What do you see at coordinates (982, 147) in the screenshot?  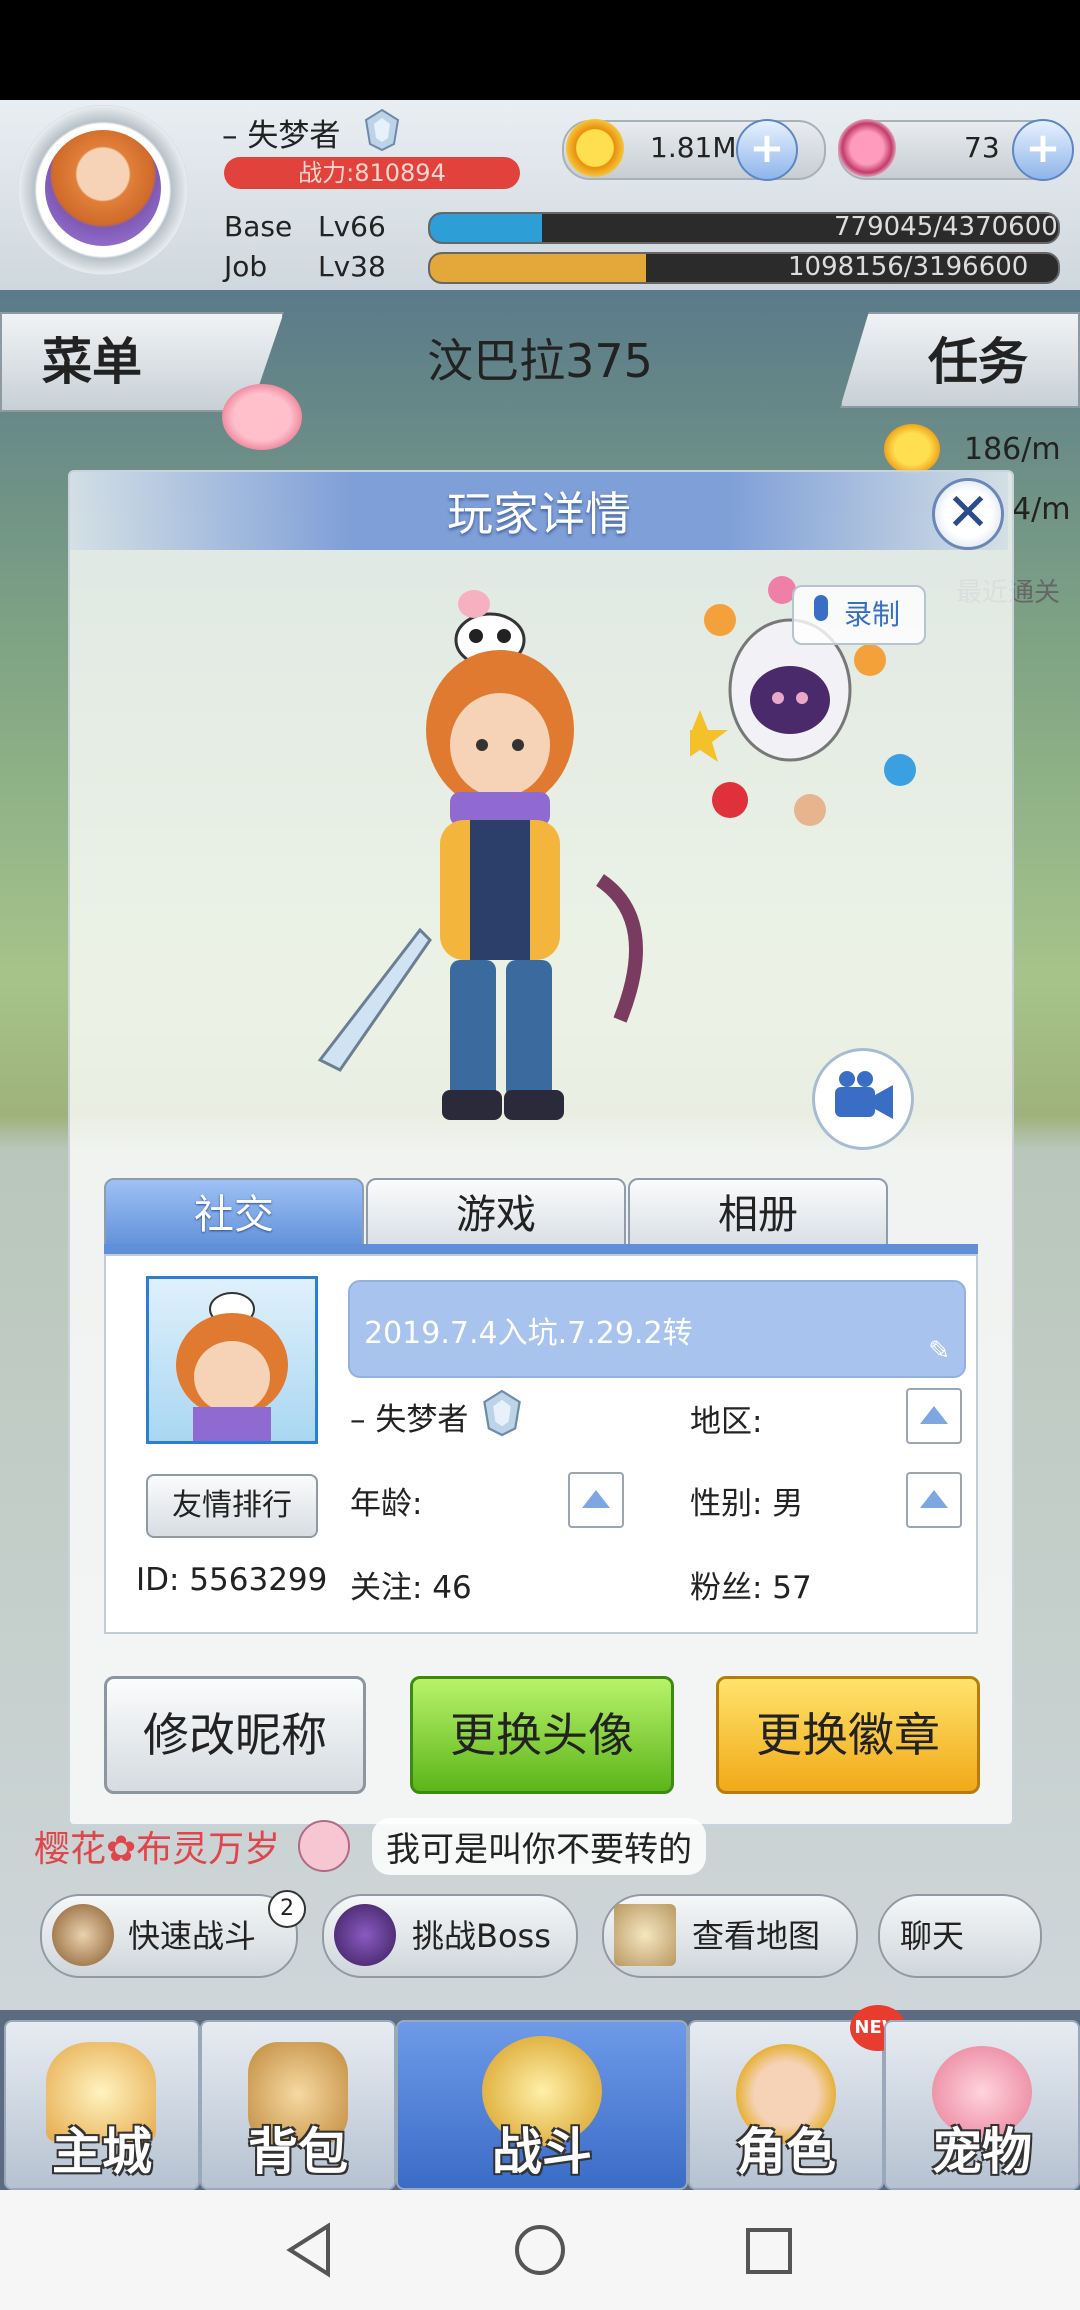 I see `gem-amount: 73` at bounding box center [982, 147].